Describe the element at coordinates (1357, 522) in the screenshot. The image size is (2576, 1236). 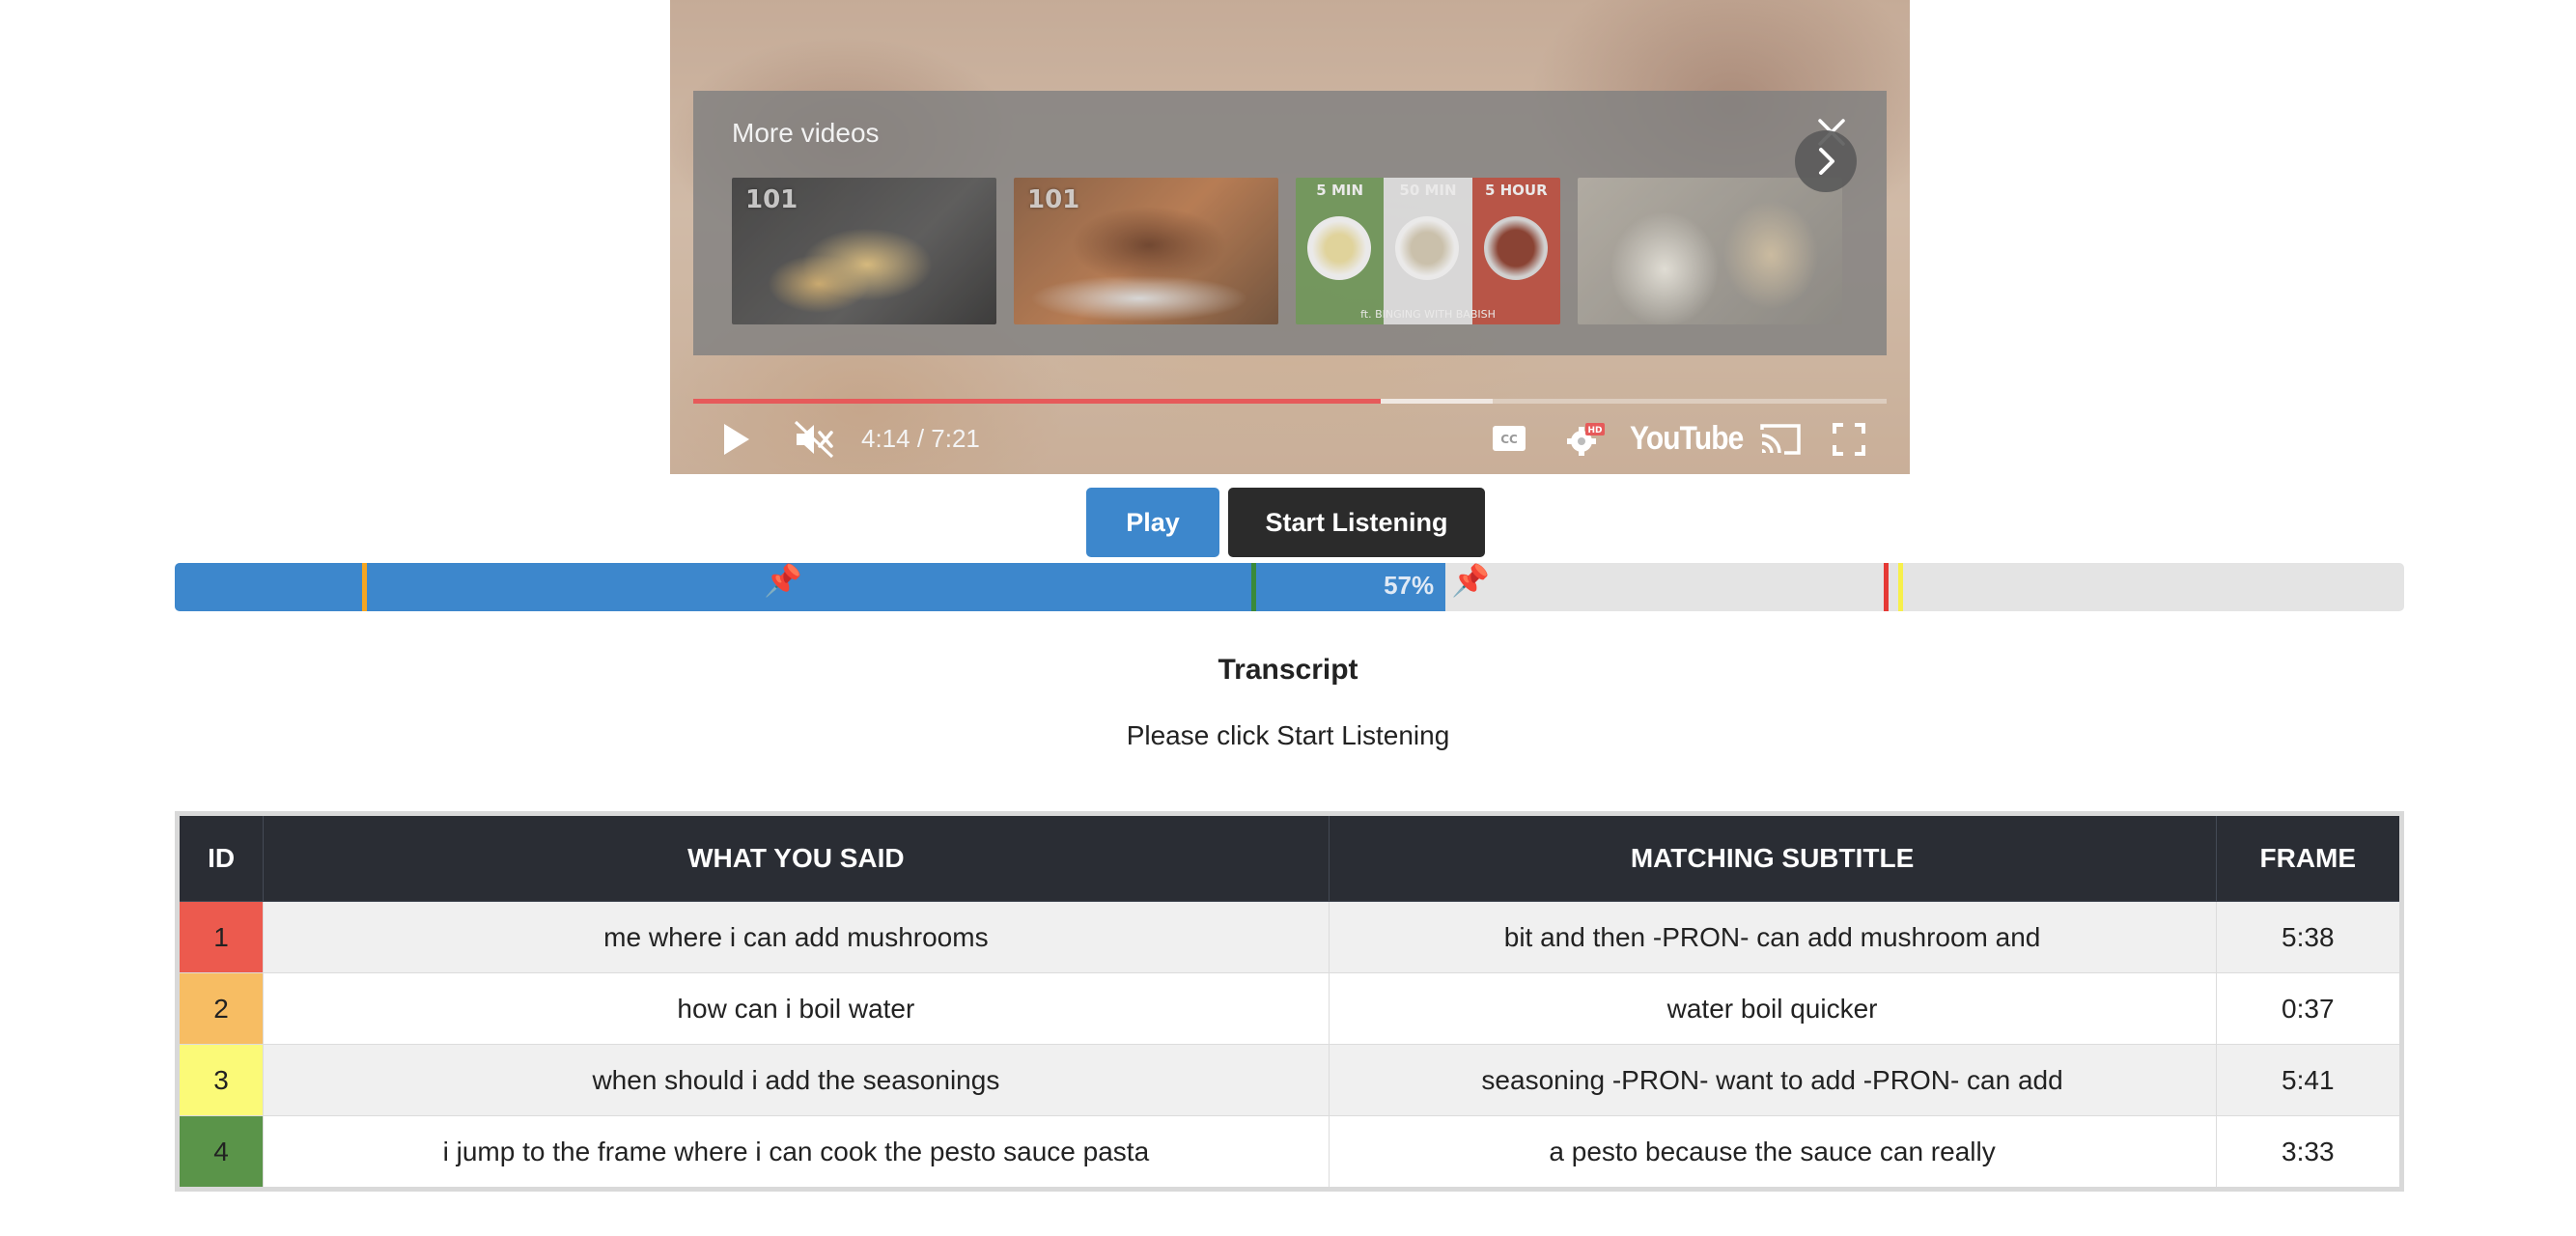
I see `start-listening-button: Start Listening` at that location.